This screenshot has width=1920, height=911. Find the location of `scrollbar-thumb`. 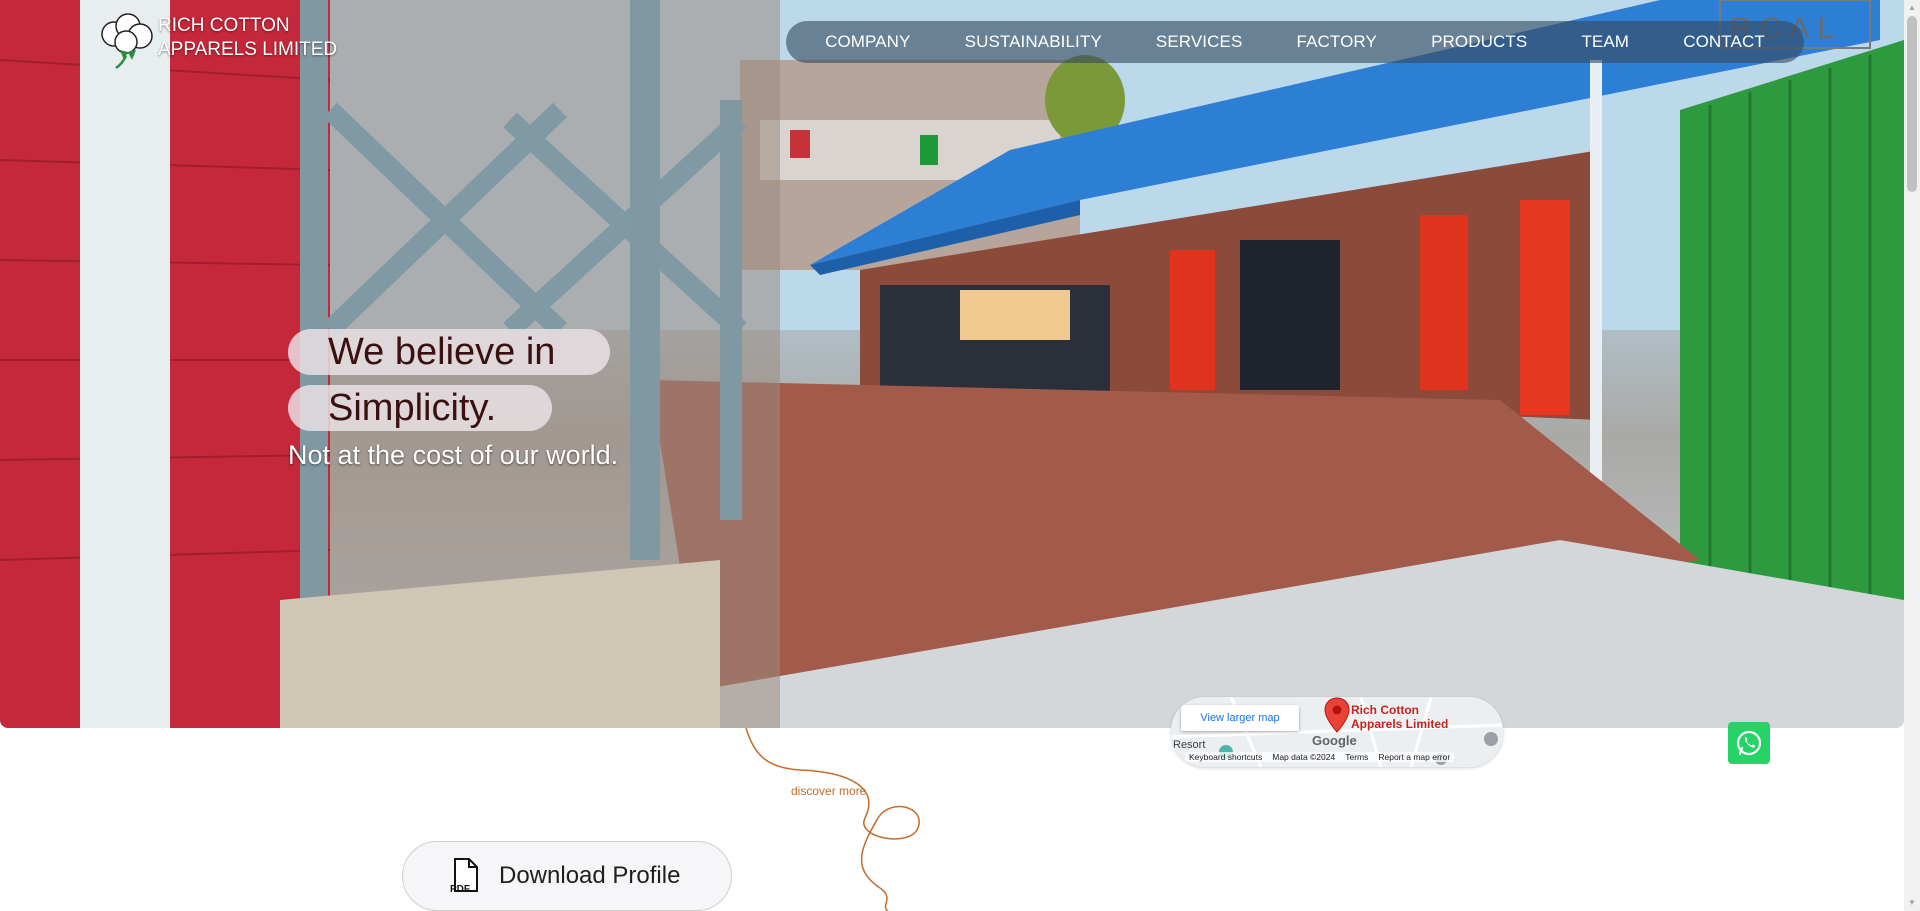

scrollbar-thumb is located at coordinates (1912, 104).